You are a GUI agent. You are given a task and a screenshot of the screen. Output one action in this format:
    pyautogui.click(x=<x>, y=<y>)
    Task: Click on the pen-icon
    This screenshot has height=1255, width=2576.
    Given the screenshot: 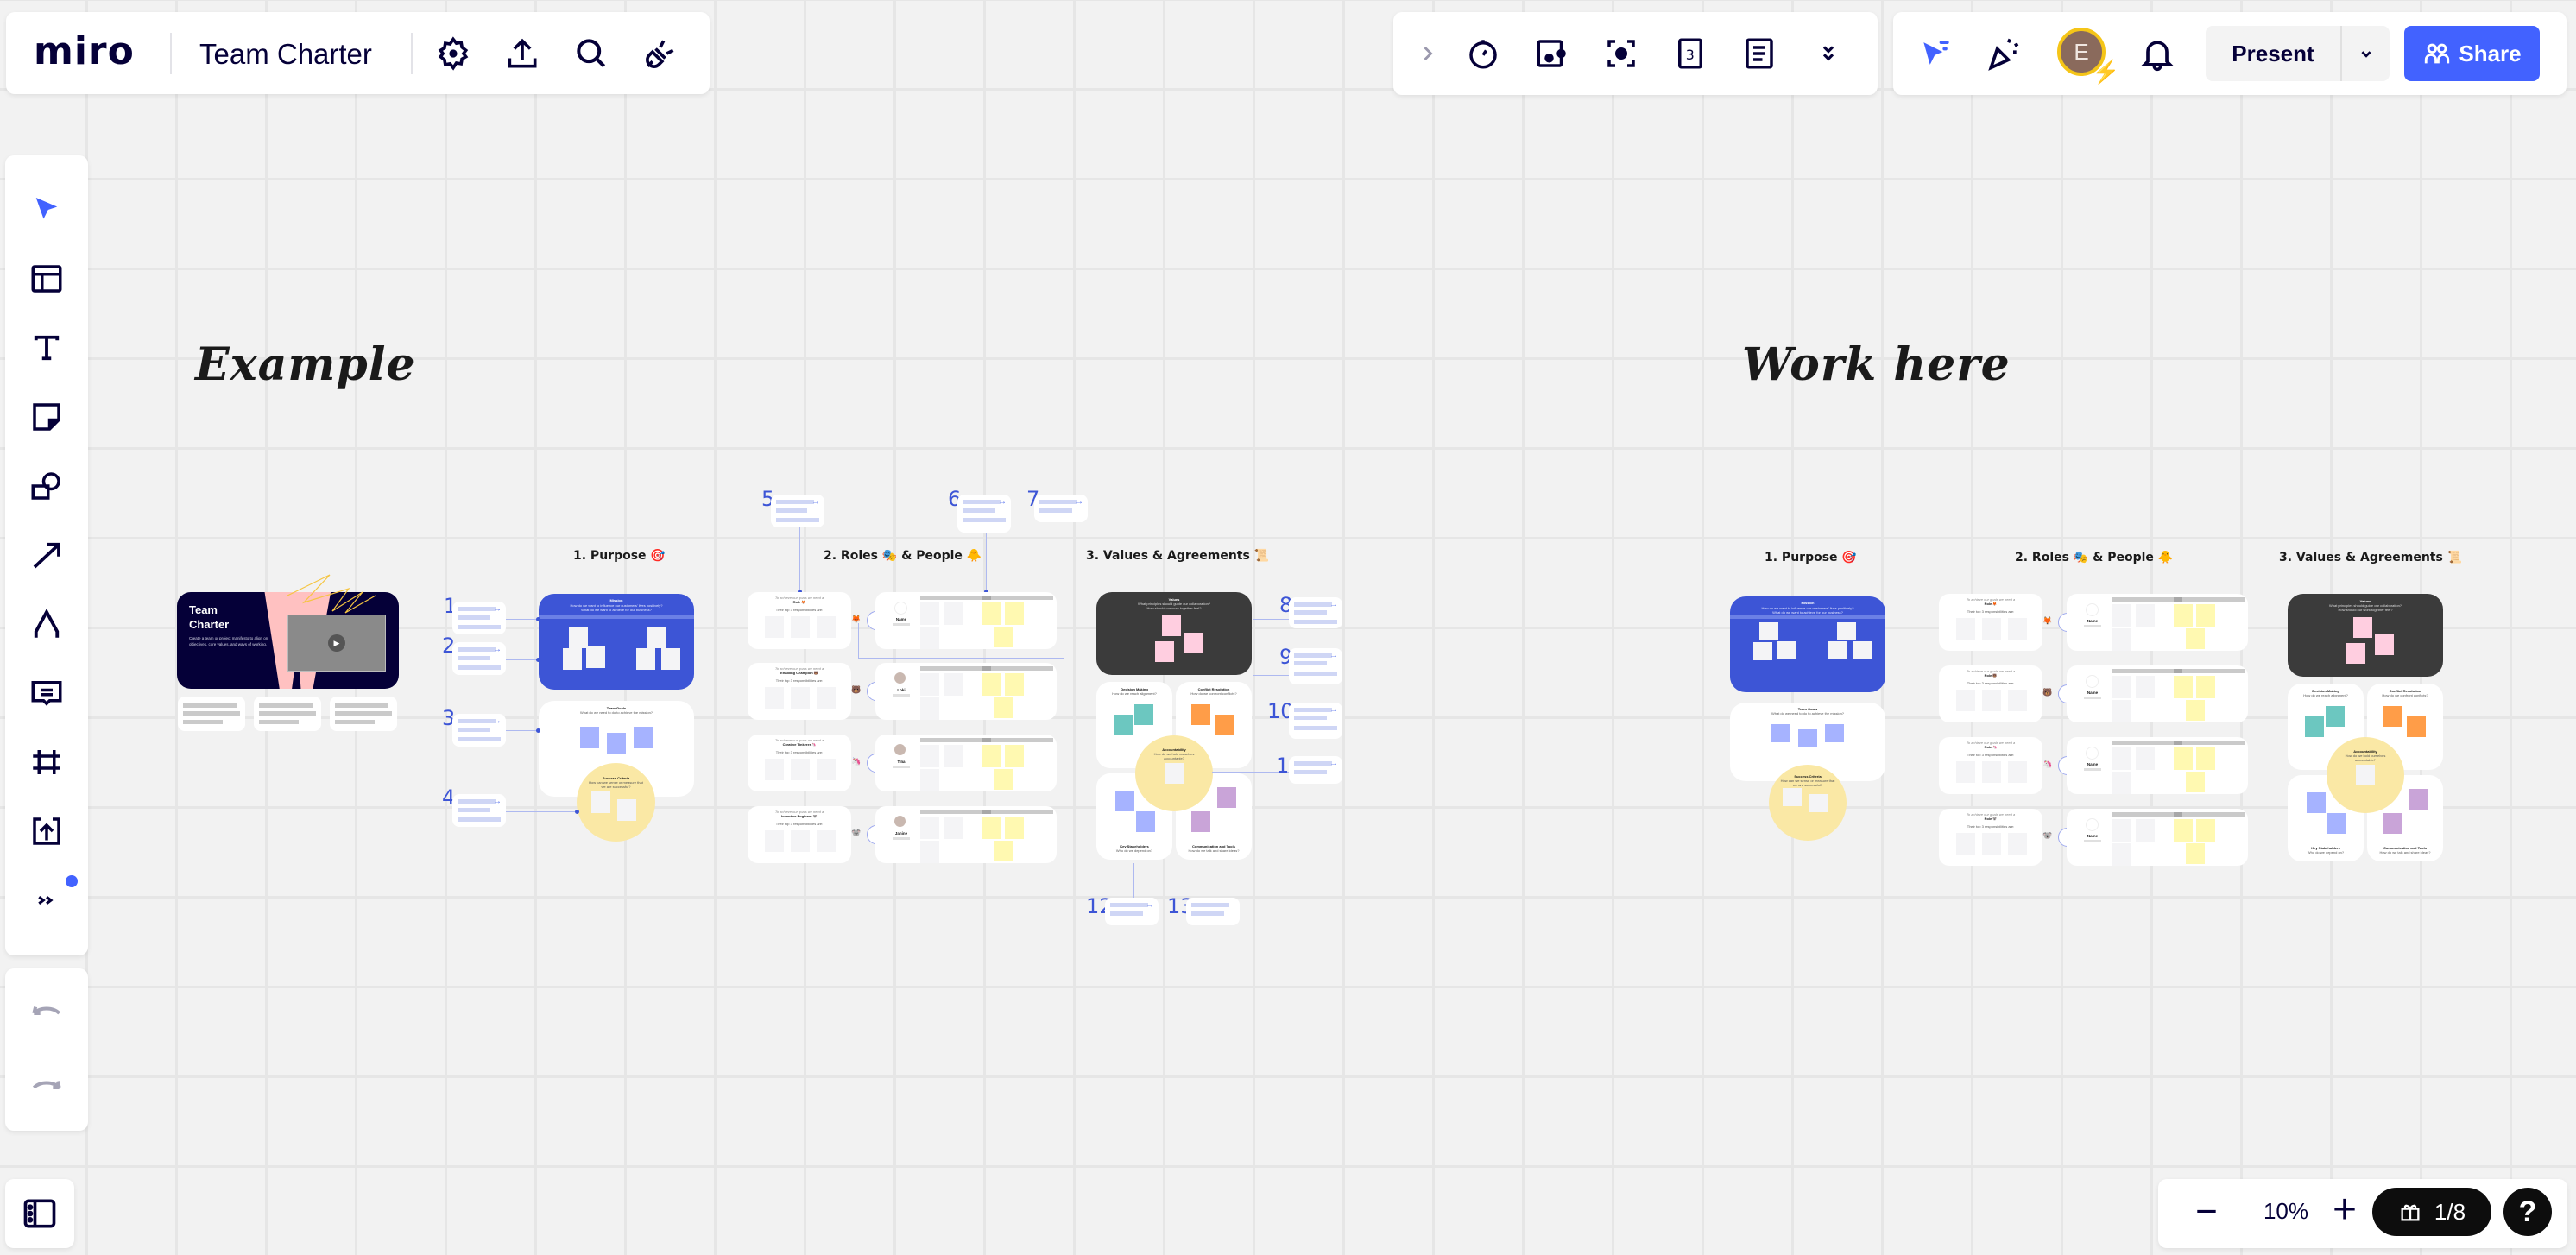 What is the action you would take?
    pyautogui.click(x=47, y=624)
    